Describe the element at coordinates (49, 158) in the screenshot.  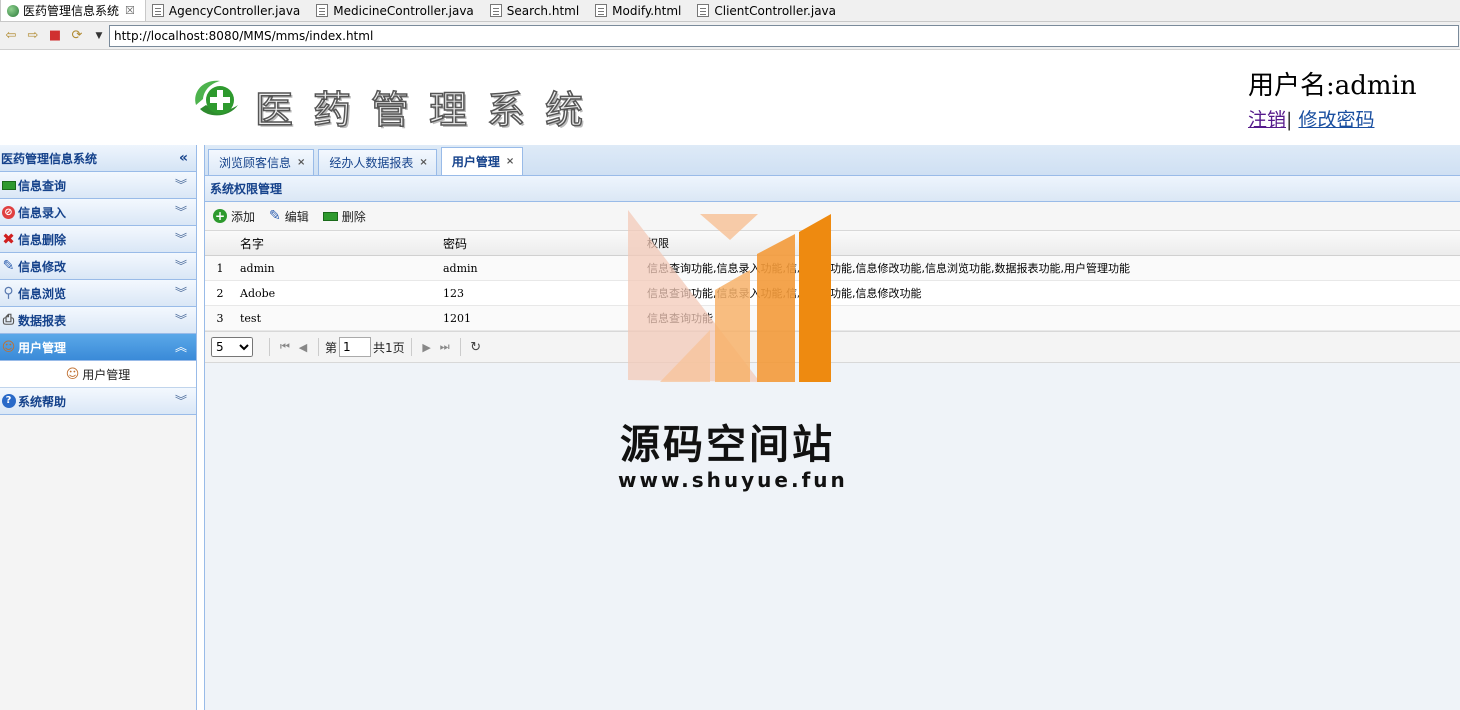
I see `sidebar-title-label: 医药管理信息系统` at that location.